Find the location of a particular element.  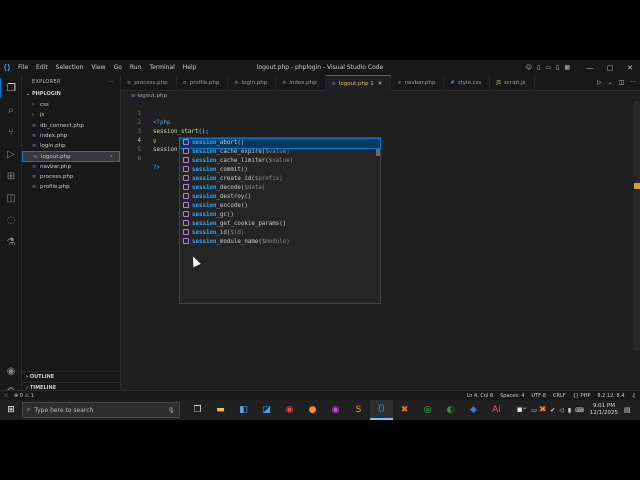

menu-go: Go is located at coordinates (118, 67).